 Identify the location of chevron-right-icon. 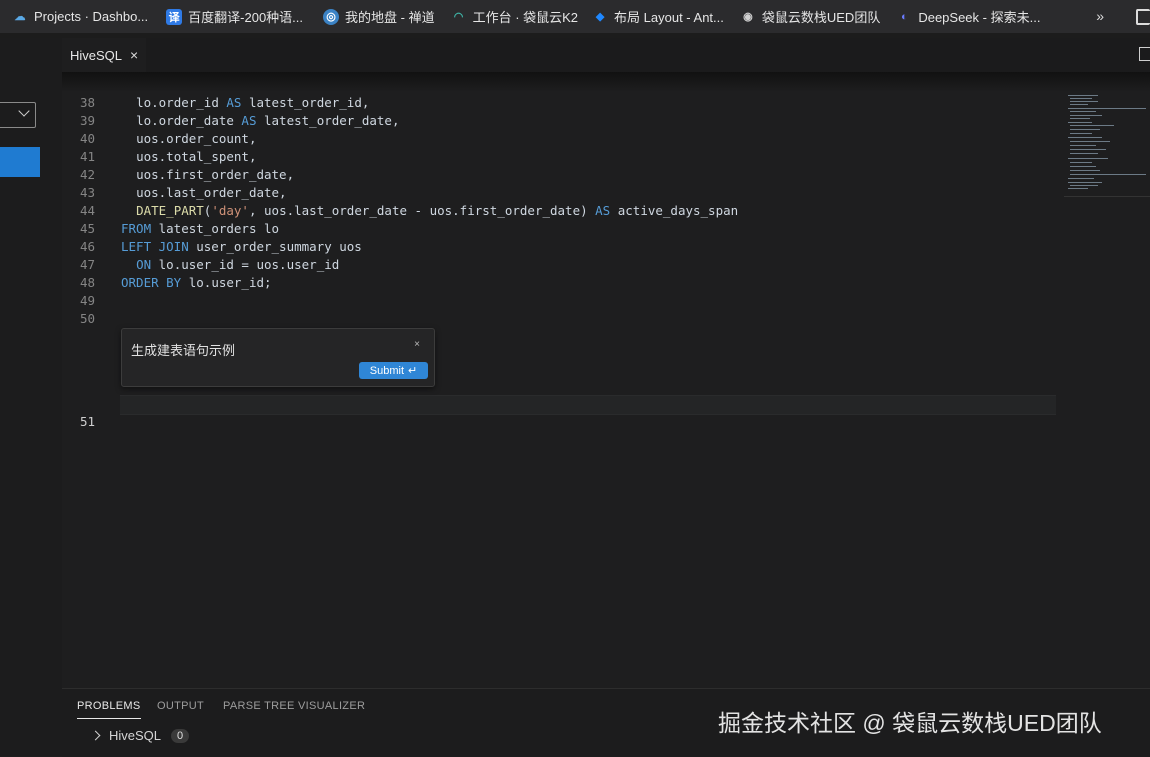
(95, 735).